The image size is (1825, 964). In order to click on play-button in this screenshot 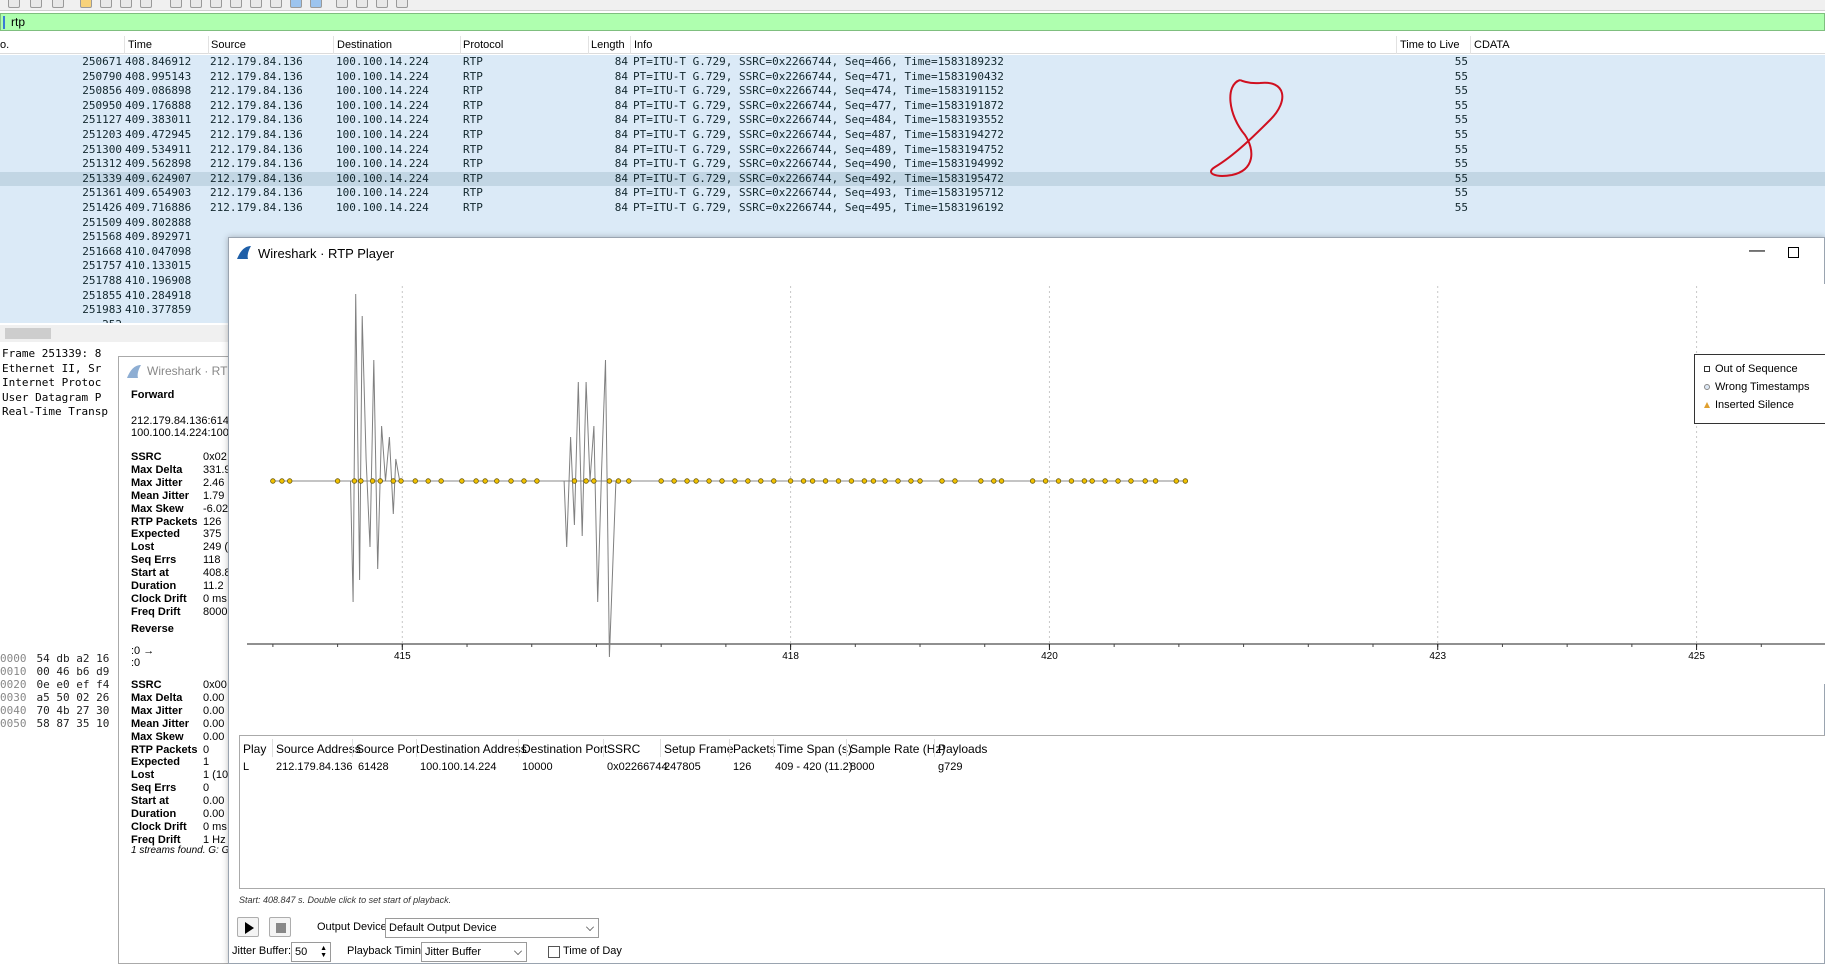, I will do `click(248, 927)`.